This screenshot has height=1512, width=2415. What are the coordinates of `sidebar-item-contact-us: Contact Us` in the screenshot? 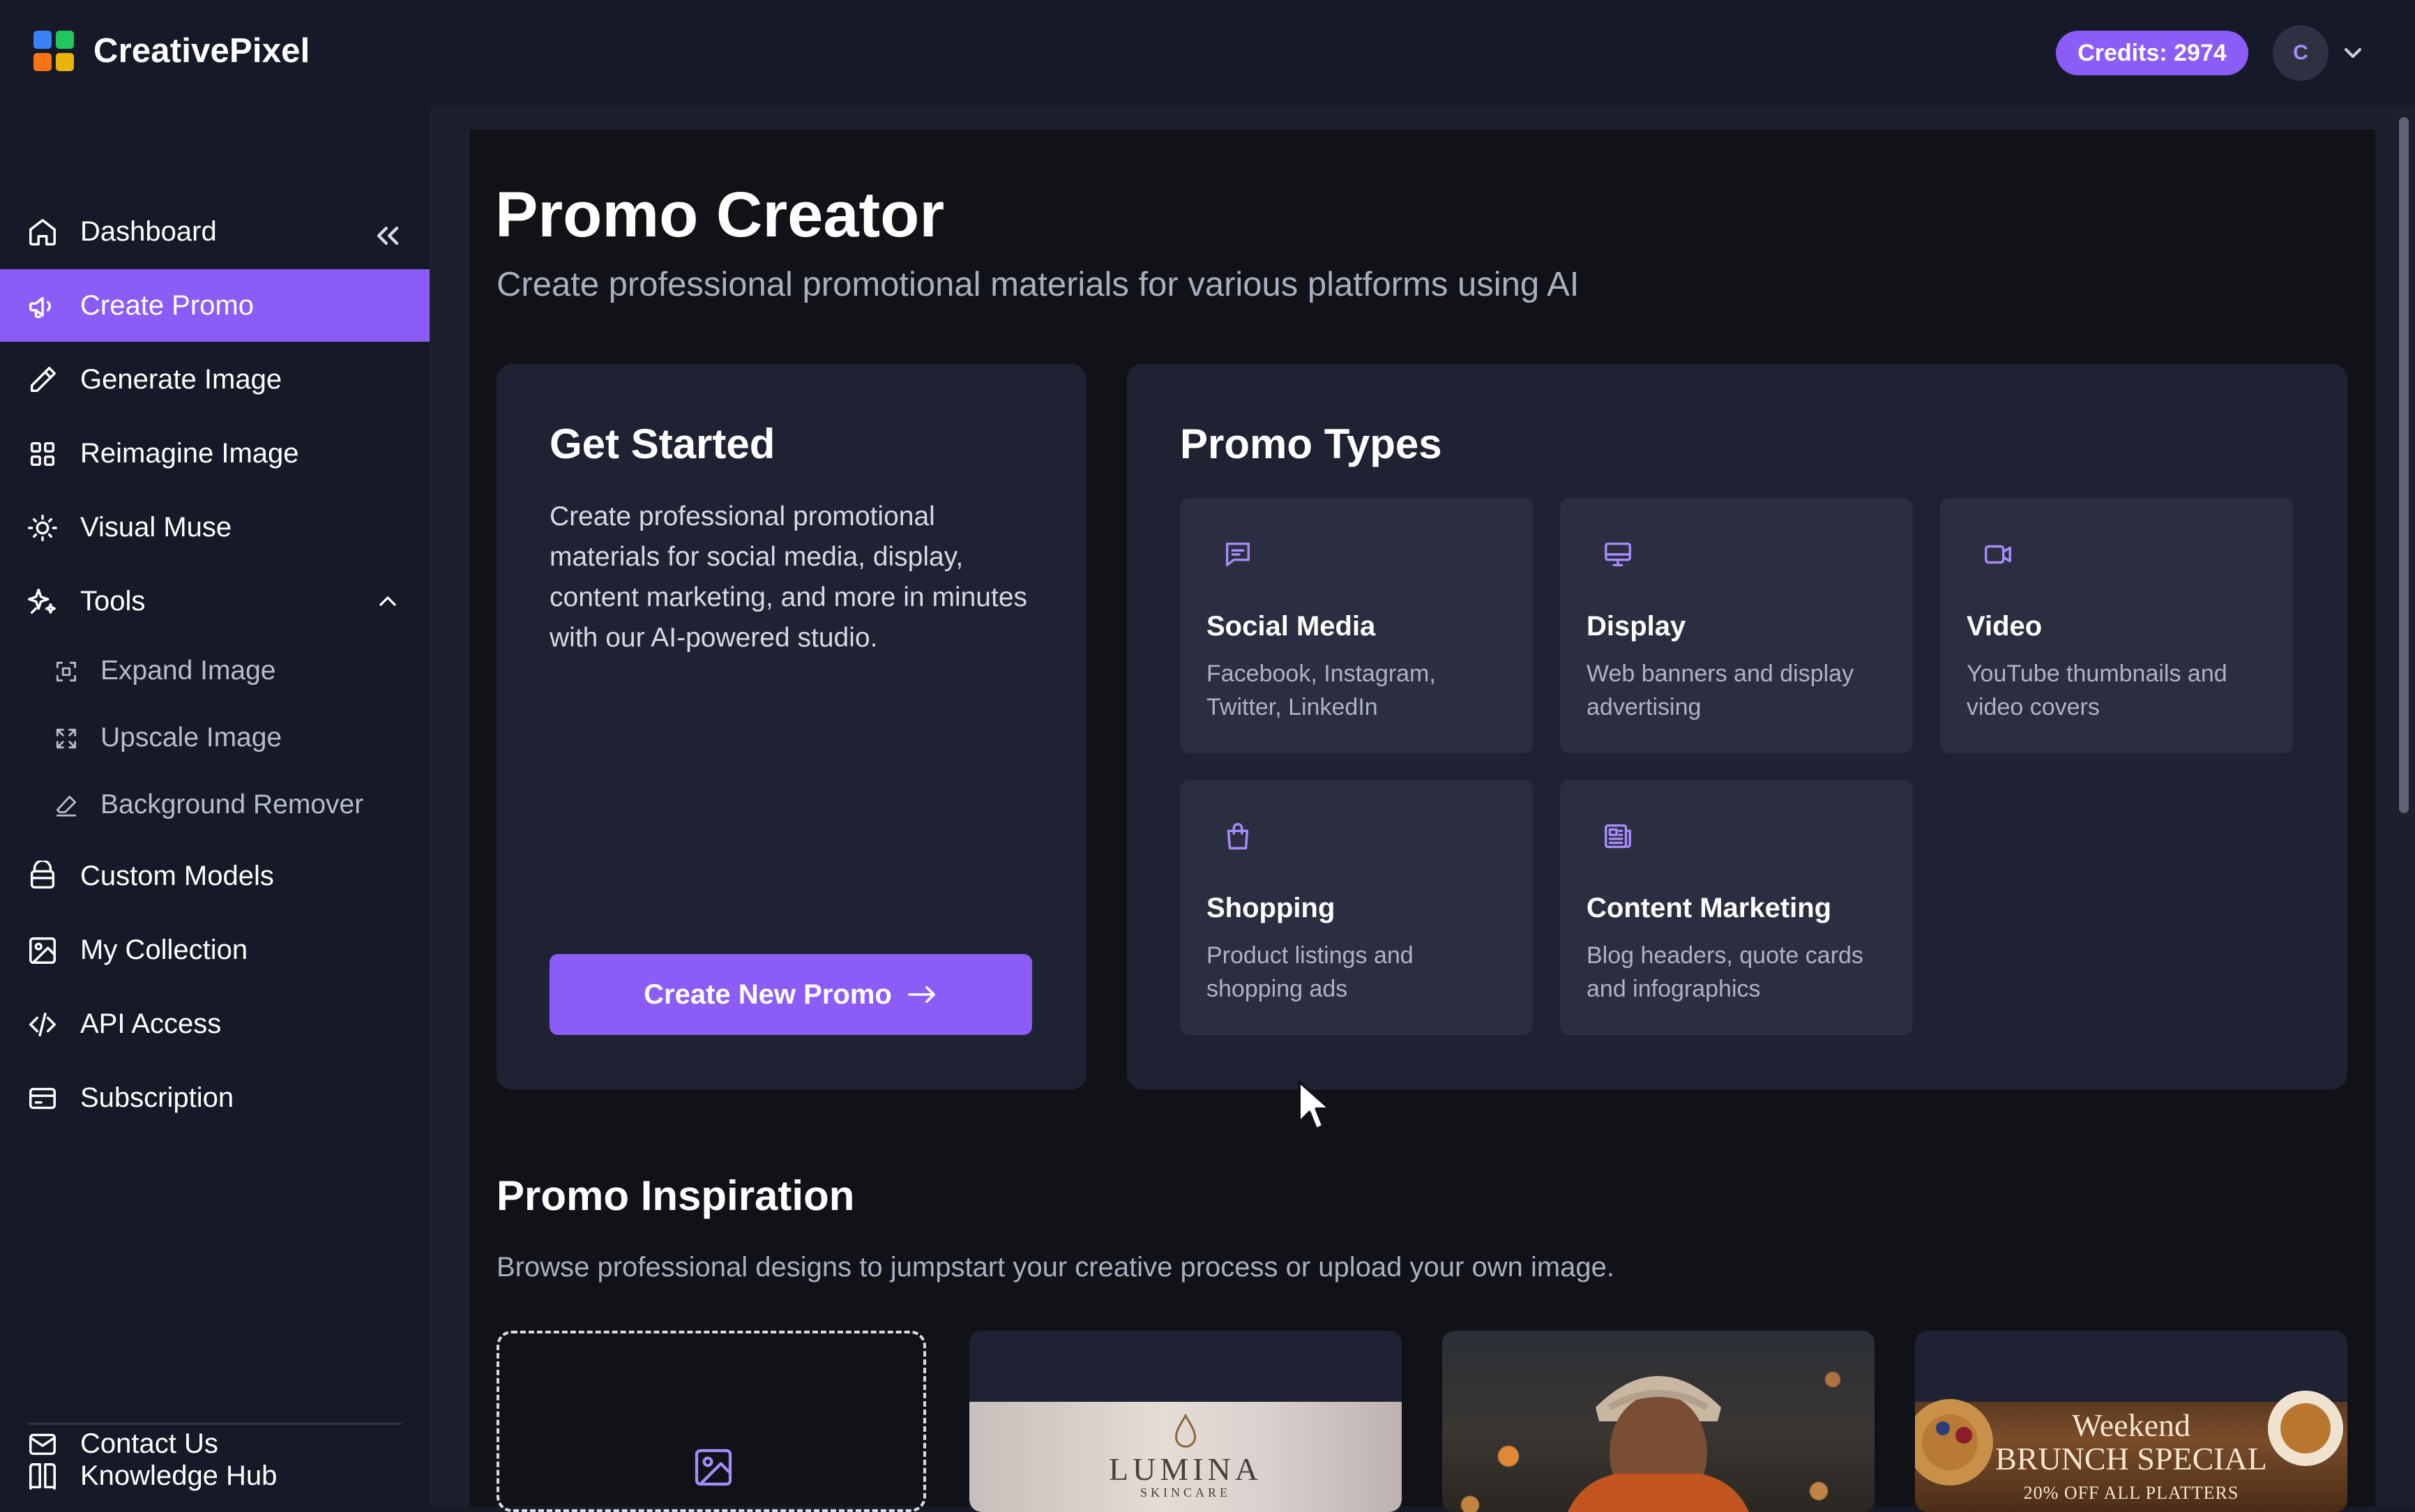 It's located at (215, 1443).